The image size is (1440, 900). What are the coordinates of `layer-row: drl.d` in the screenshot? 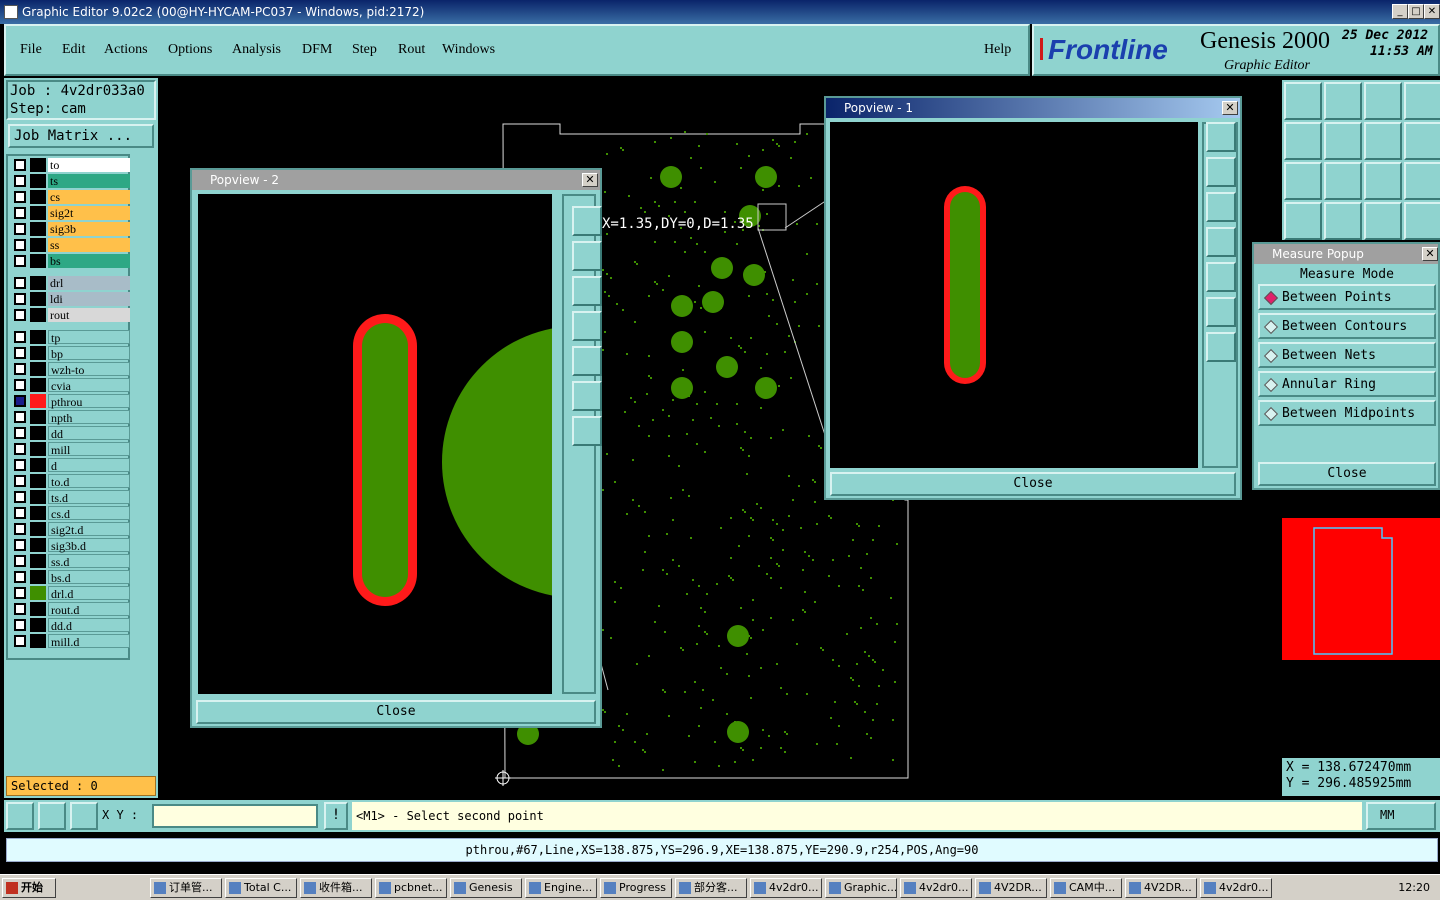 It's located at (71, 593).